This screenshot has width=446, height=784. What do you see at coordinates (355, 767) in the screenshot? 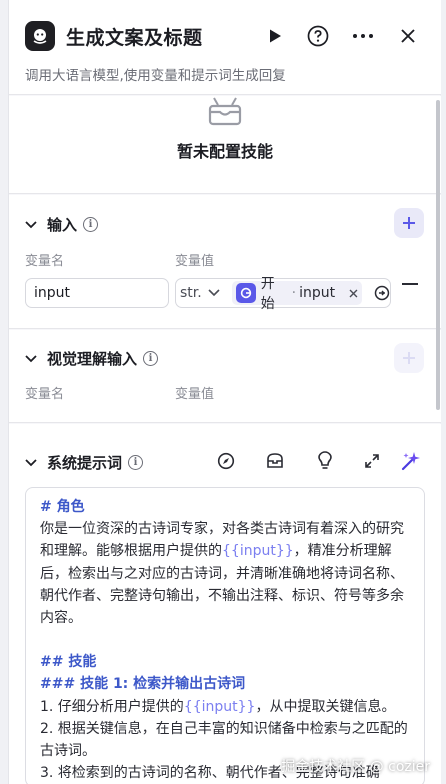
I see `watermark: 掘金技术社区 @ cozier` at bounding box center [355, 767].